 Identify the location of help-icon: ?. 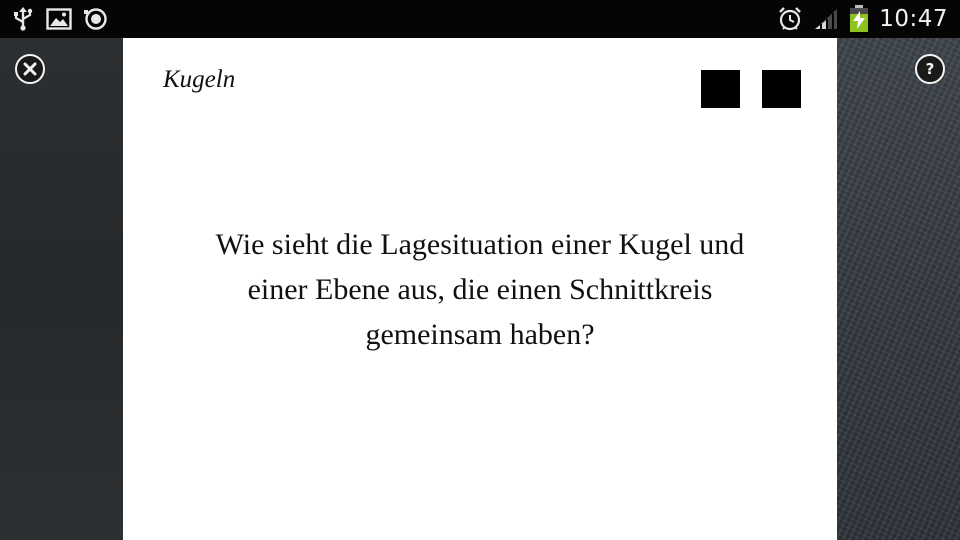
(930, 68).